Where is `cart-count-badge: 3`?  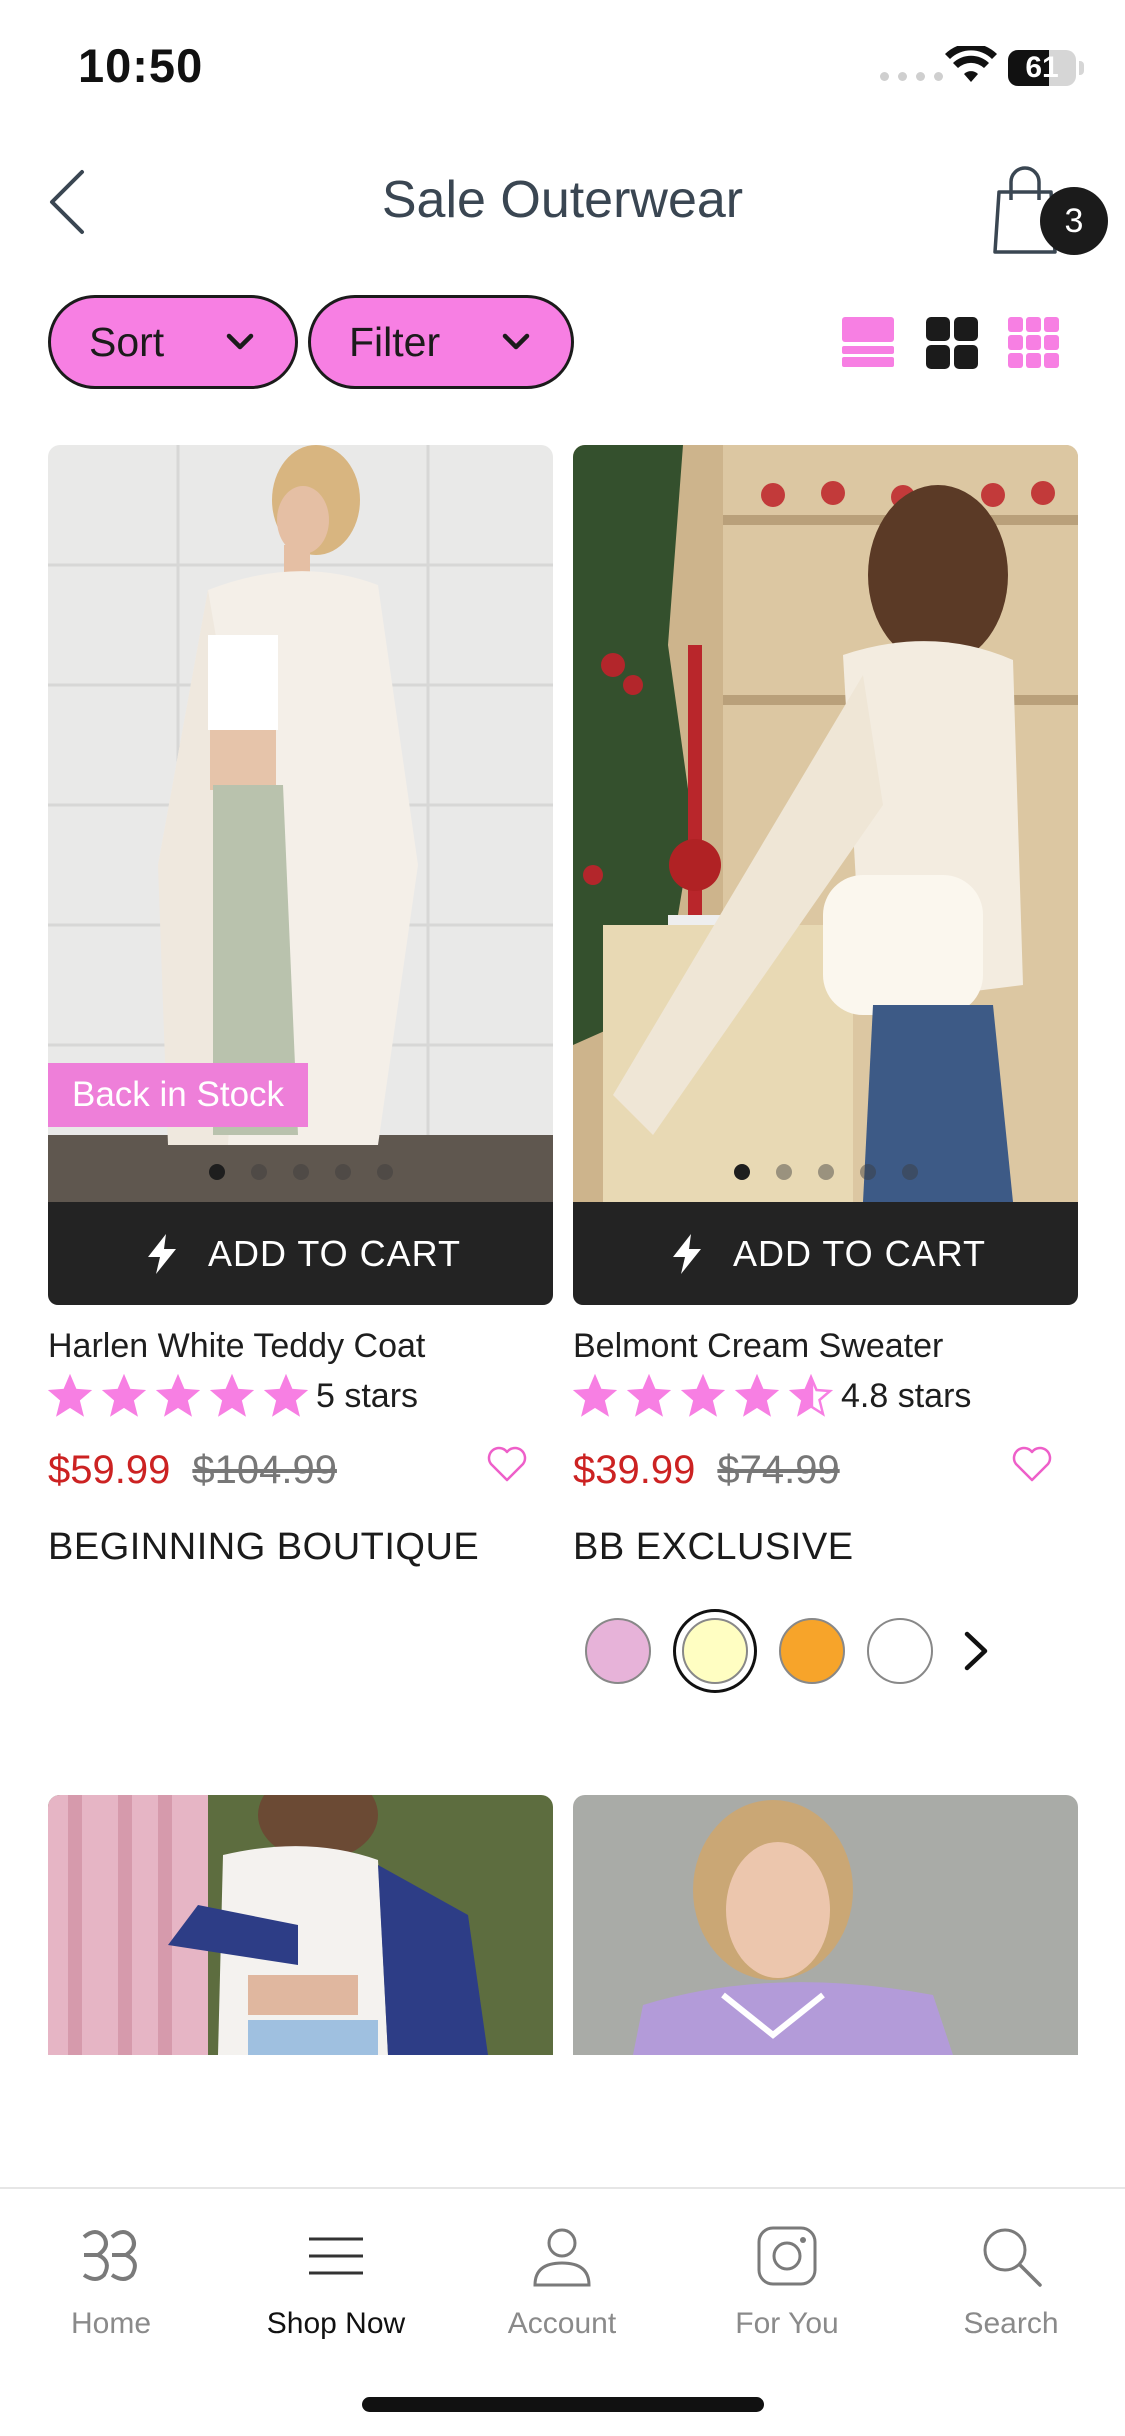 cart-count-badge: 3 is located at coordinates (1074, 221).